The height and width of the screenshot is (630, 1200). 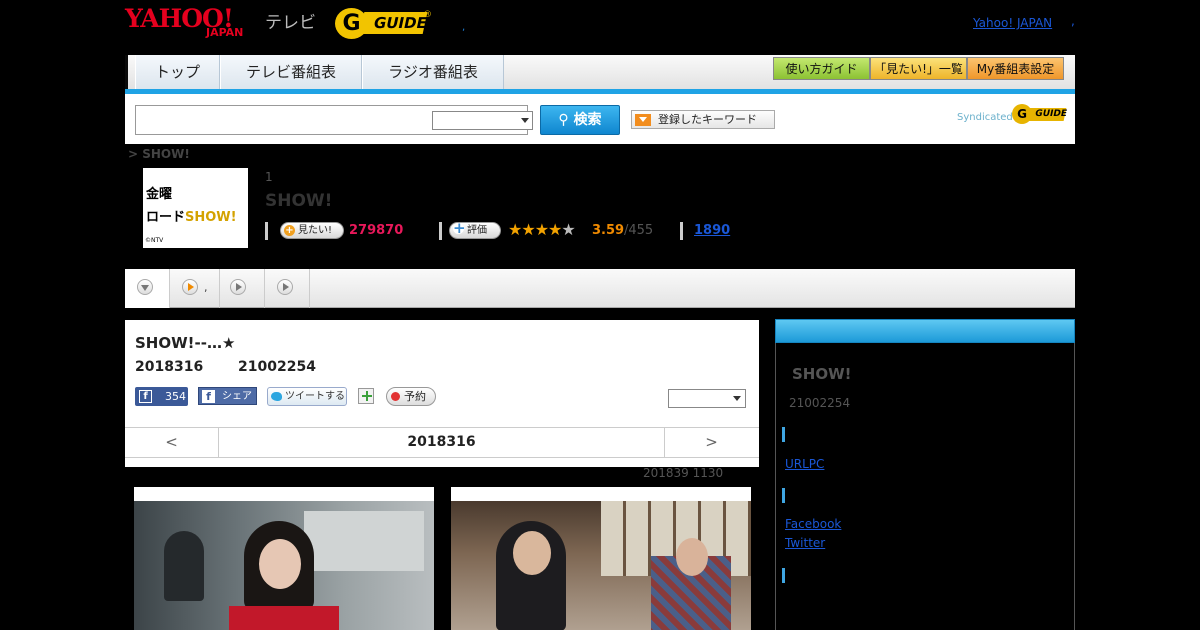 What do you see at coordinates (711, 442) in the screenshot?
I see `pager-next-button: >` at bounding box center [711, 442].